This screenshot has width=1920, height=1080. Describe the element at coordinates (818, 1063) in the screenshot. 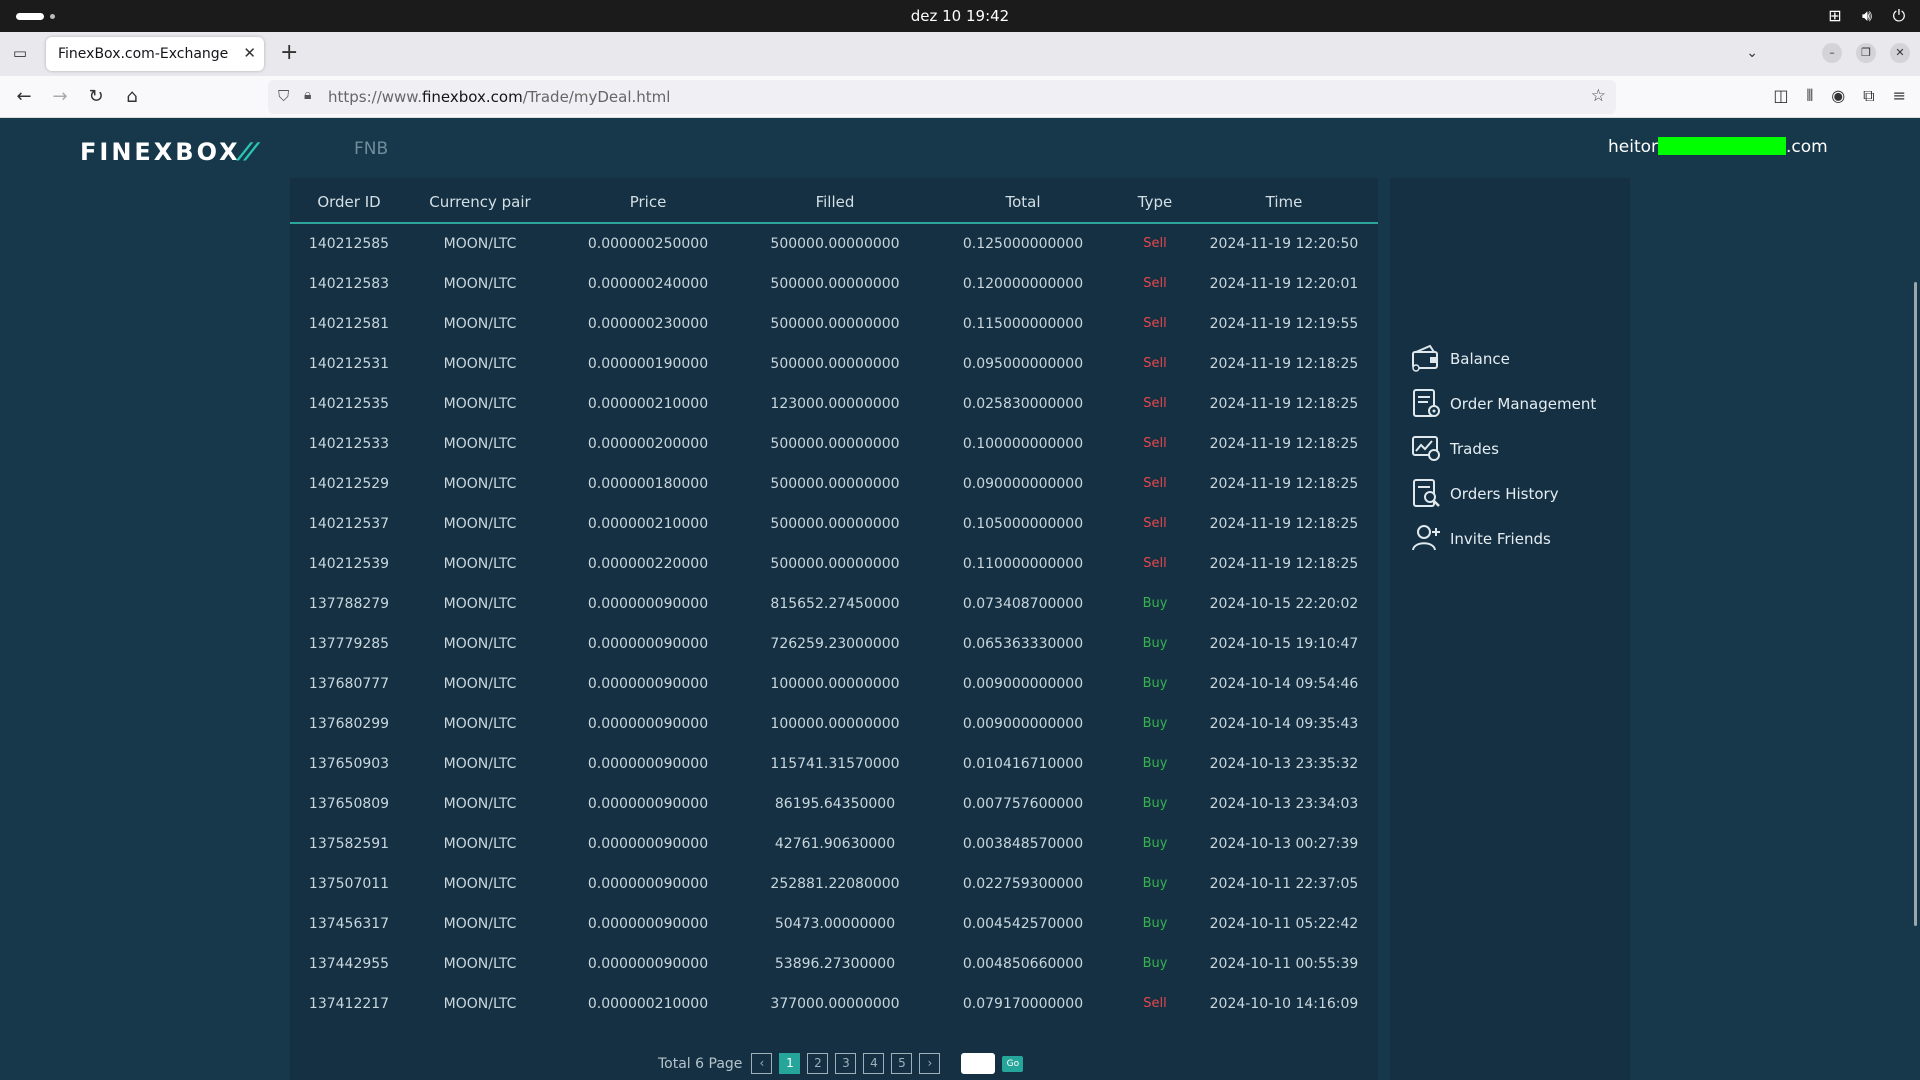

I see `page-button-2: 2` at that location.